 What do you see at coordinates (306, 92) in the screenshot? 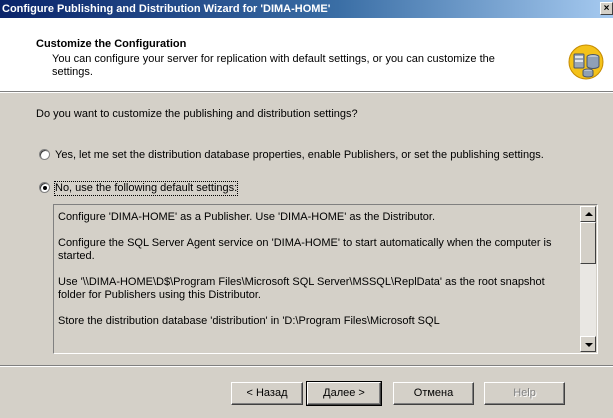
I see `header-divider` at bounding box center [306, 92].